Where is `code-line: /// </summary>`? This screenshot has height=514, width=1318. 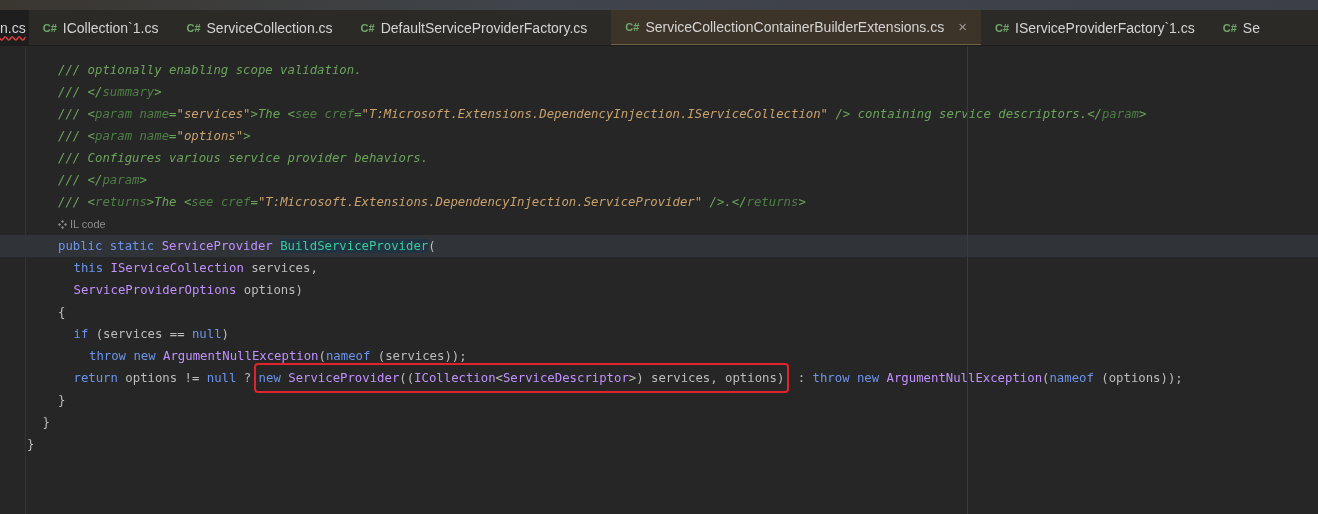
code-line: /// </summary> is located at coordinates (110, 92).